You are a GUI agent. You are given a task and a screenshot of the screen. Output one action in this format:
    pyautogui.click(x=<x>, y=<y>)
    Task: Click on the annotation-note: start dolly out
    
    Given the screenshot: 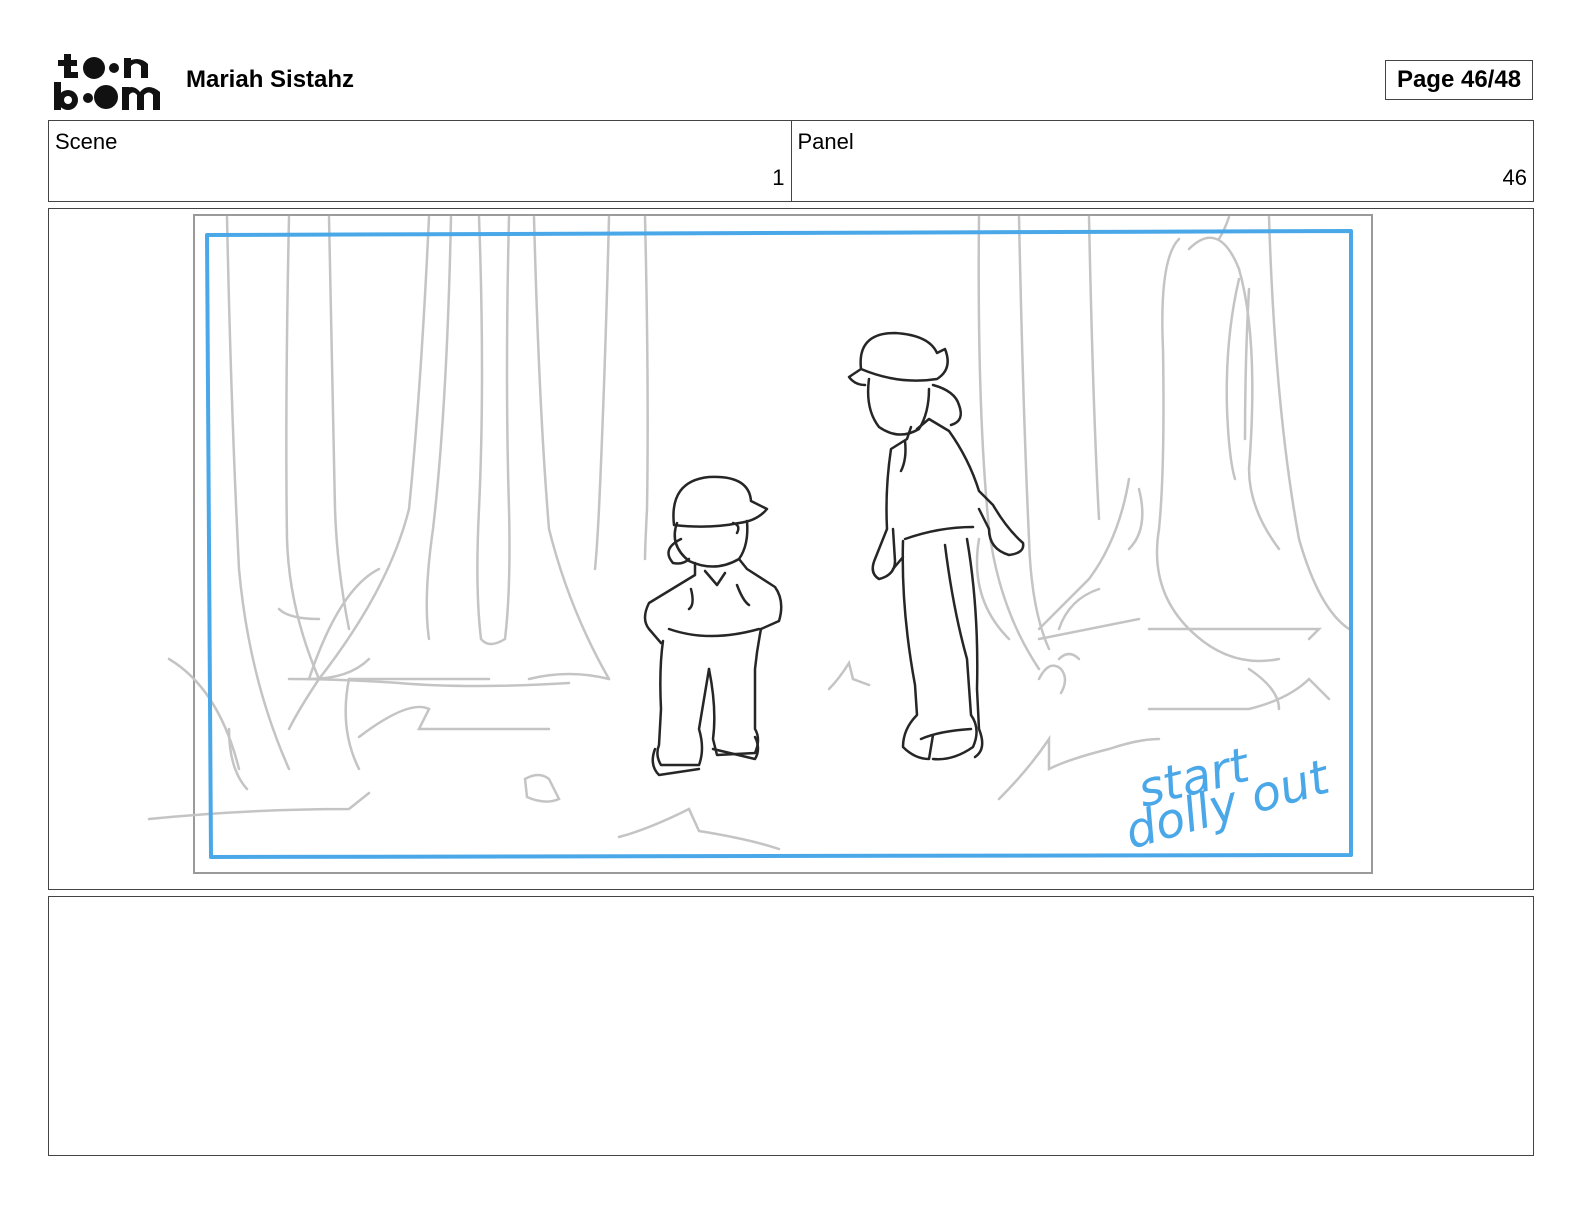 What is the action you would take?
    pyautogui.click(x=1228, y=799)
    